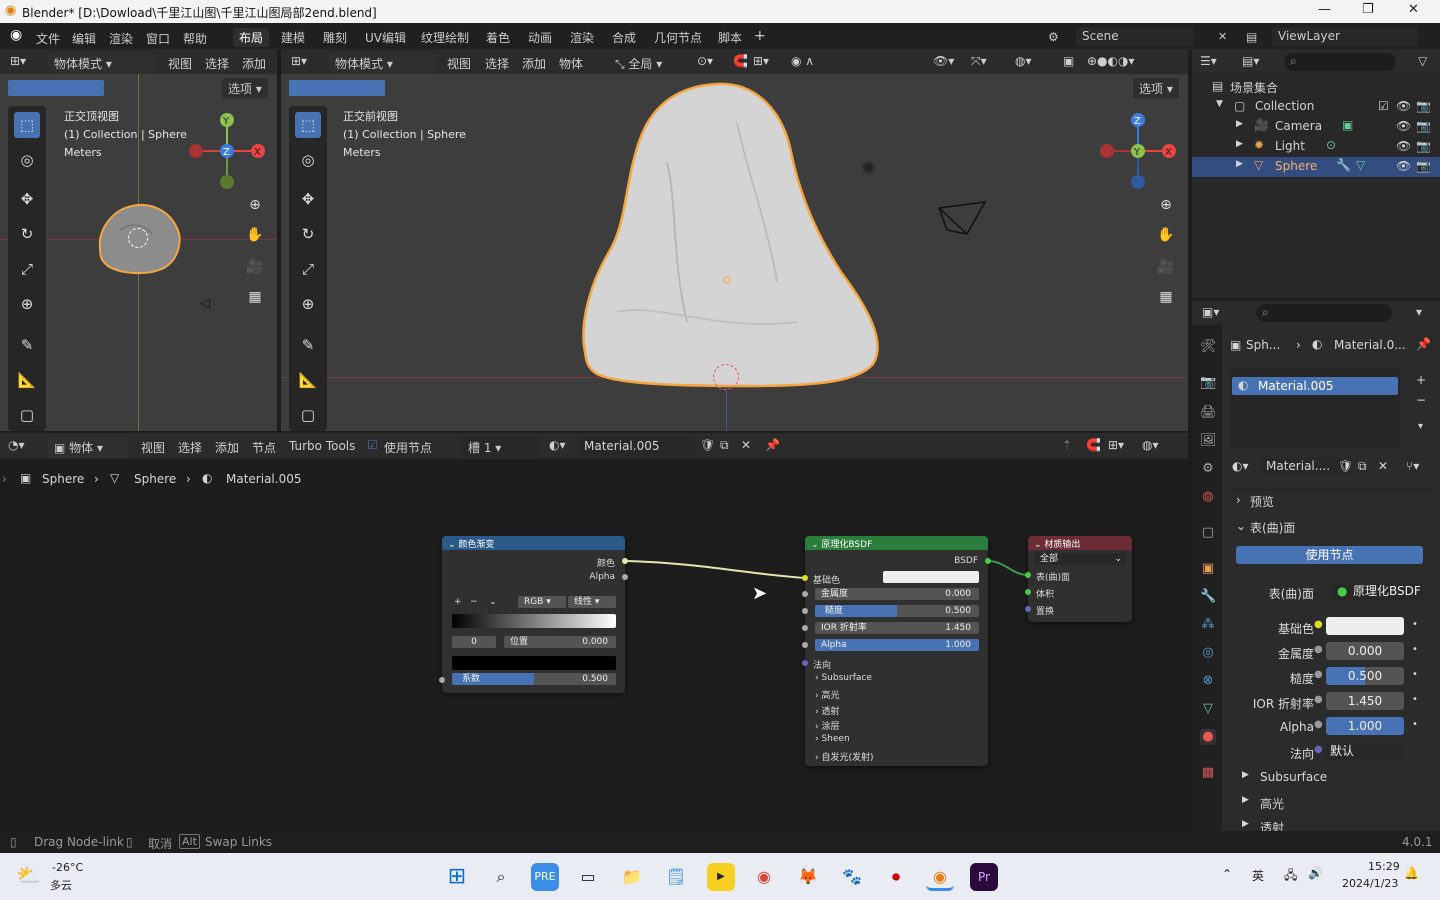 The height and width of the screenshot is (900, 1440). I want to click on ramp-interp-dropdown: 线性 ▾, so click(592, 602).